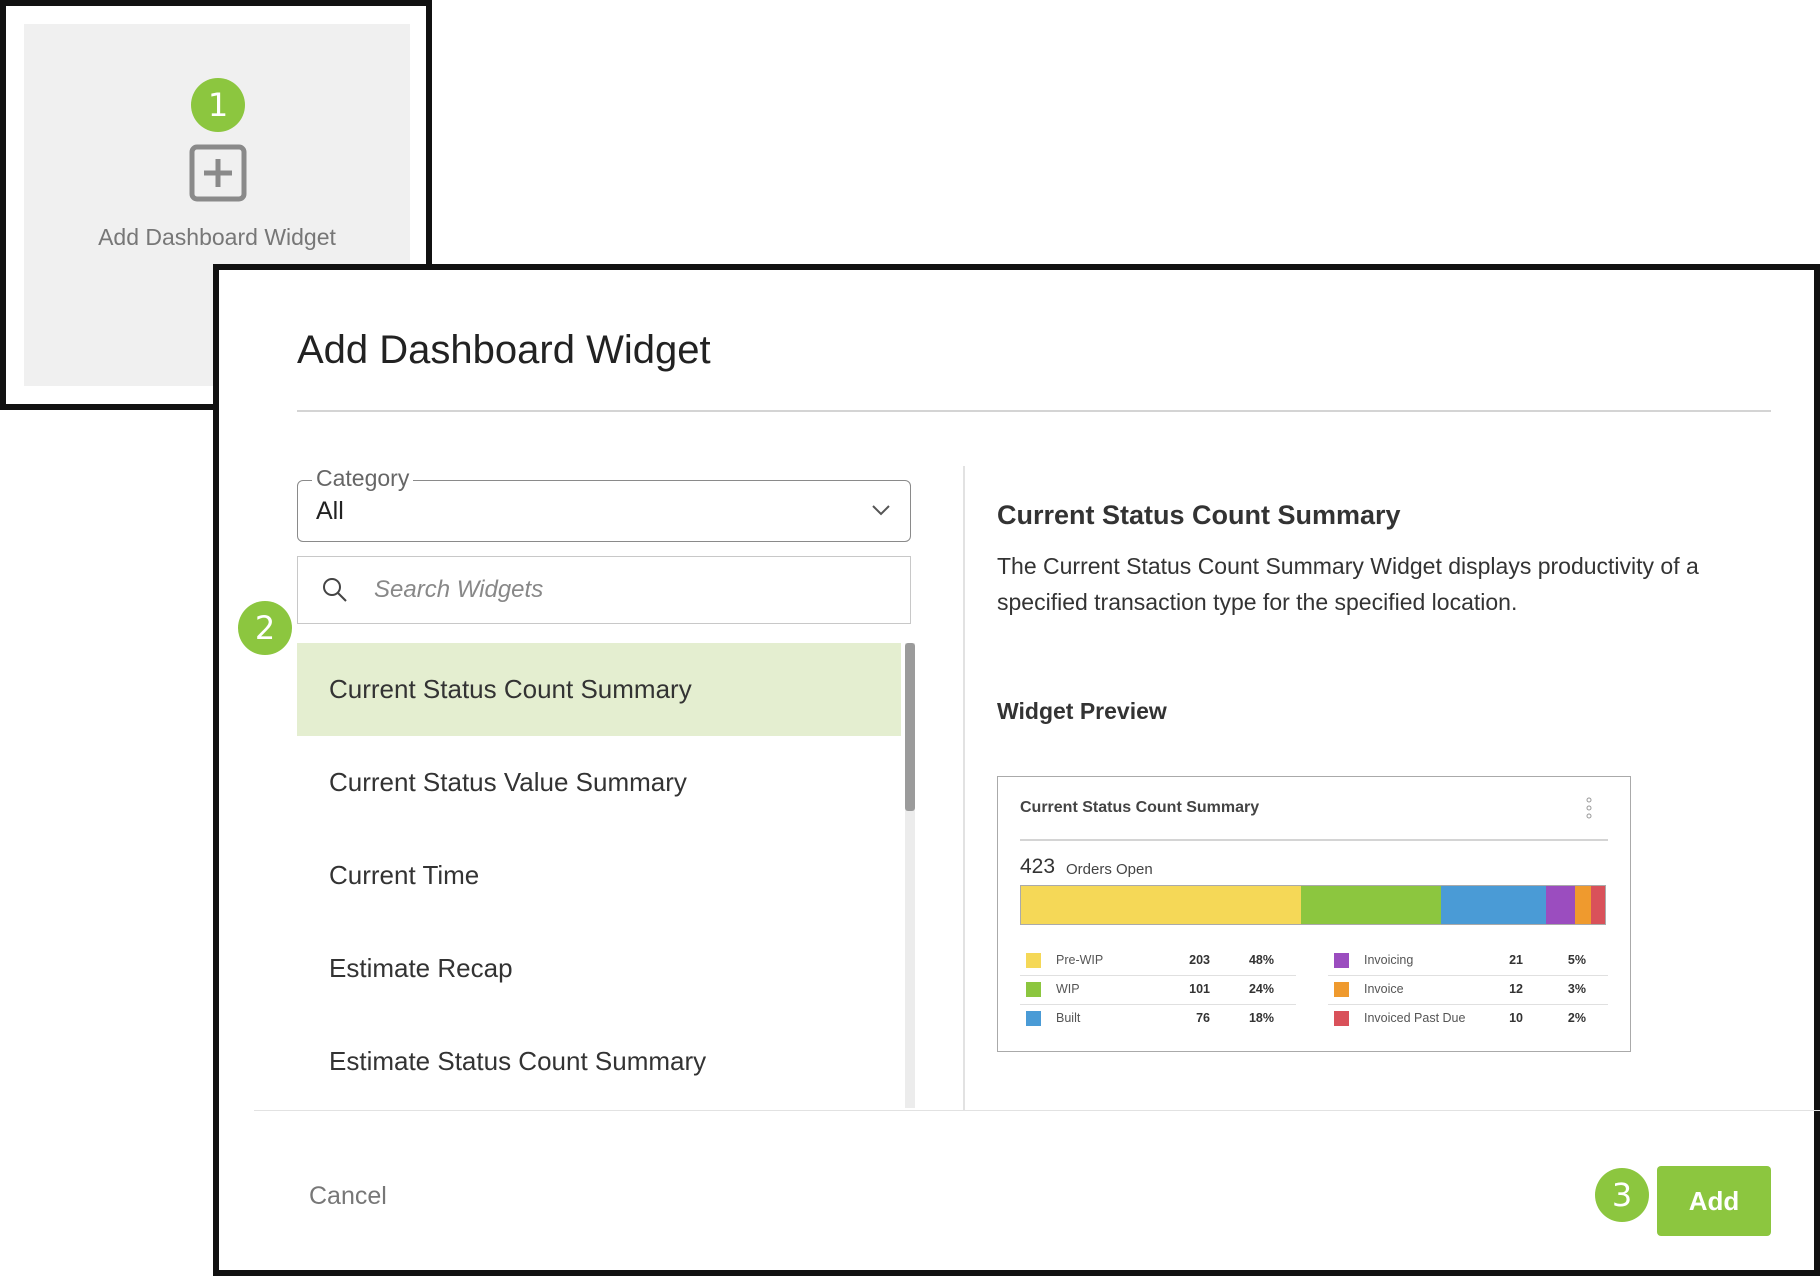 This screenshot has height=1276, width=1820. I want to click on preview-label: Widget Preview, so click(1082, 711).